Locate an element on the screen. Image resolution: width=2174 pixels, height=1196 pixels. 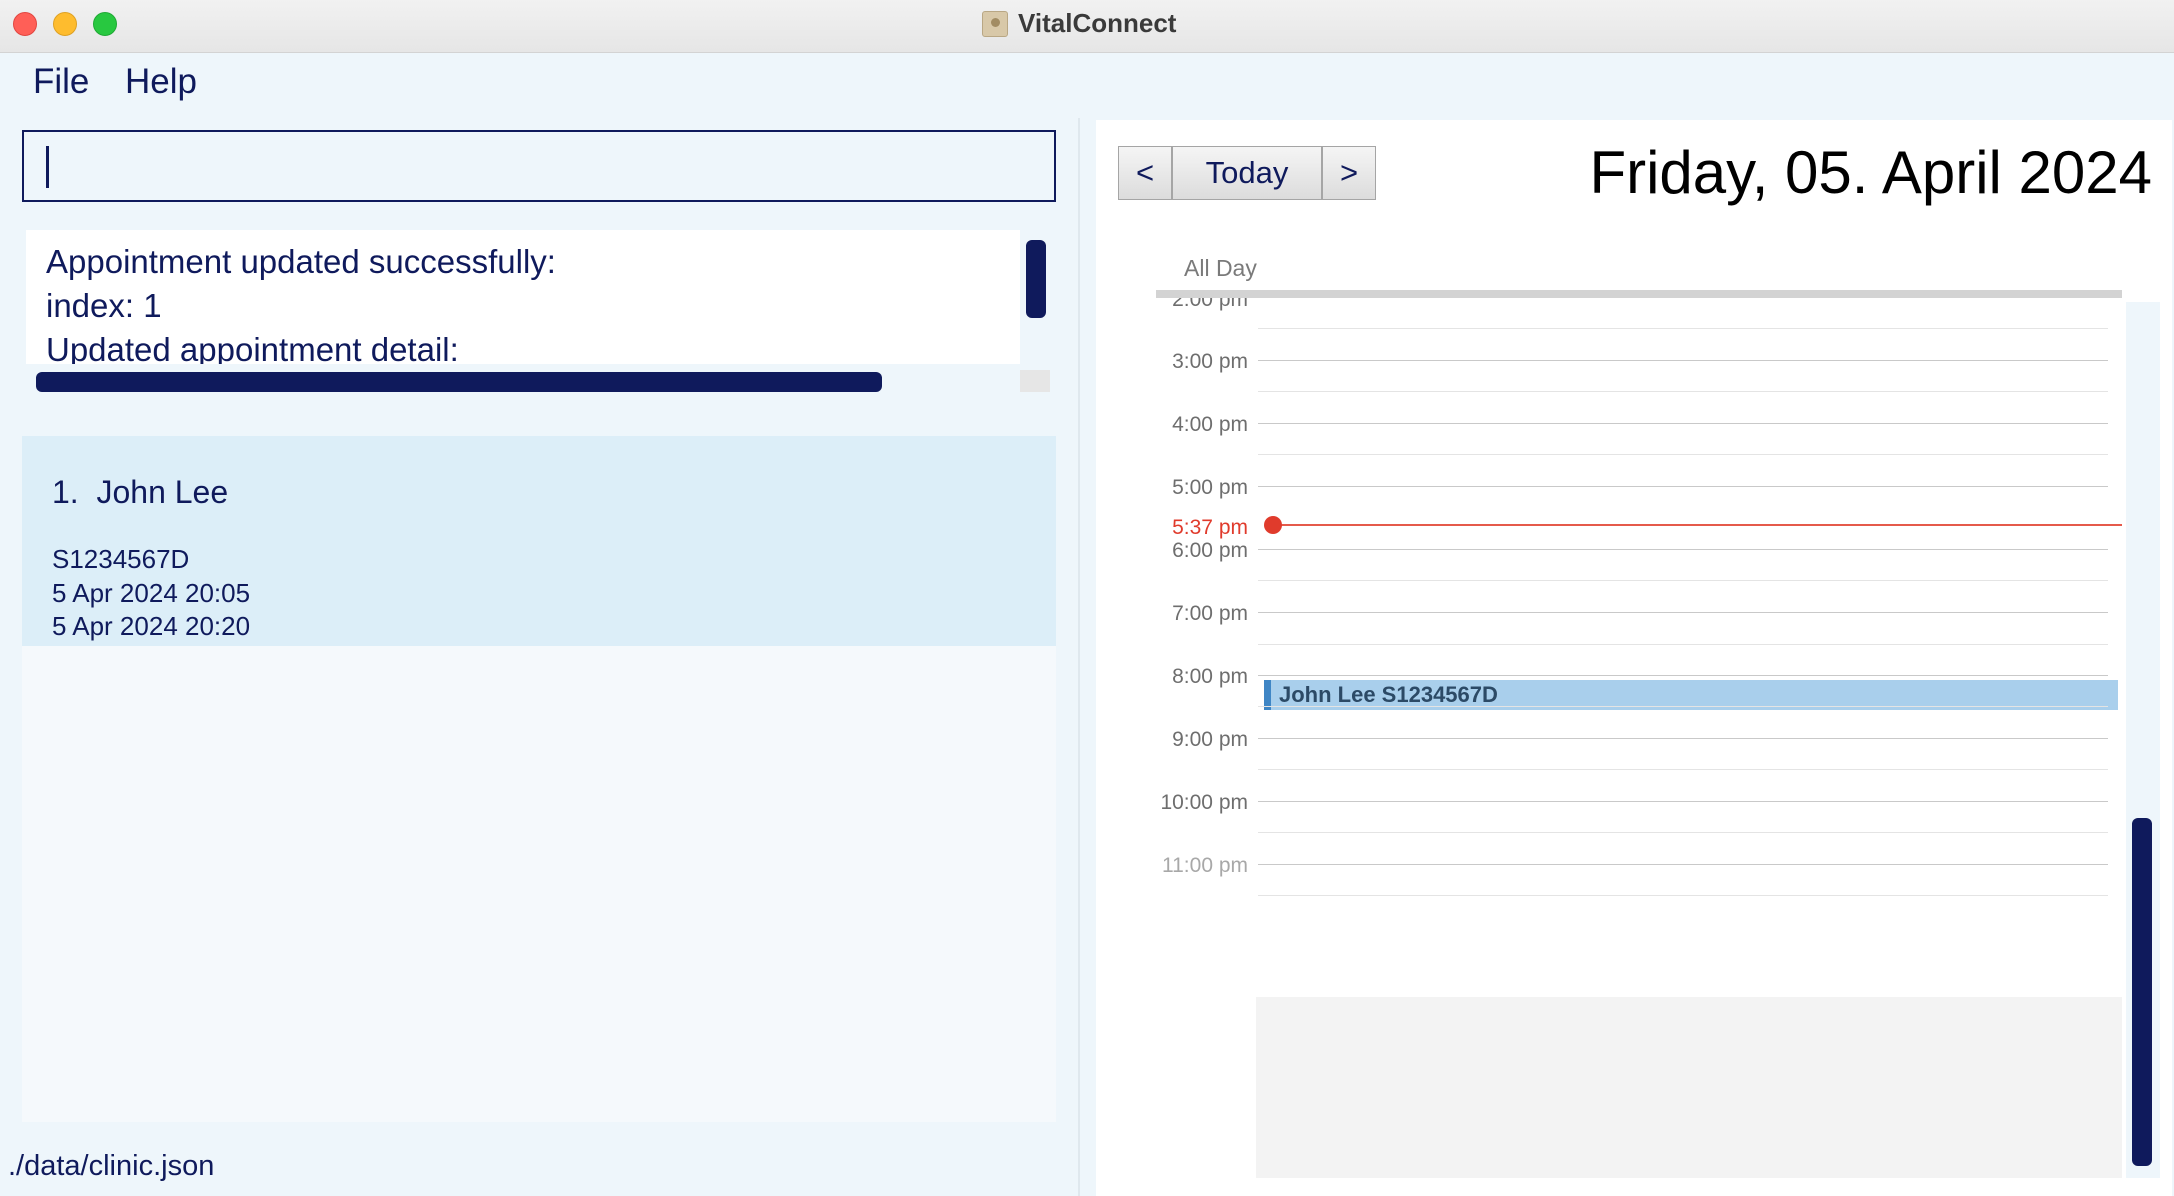
today-button: Today is located at coordinates (1247, 173).